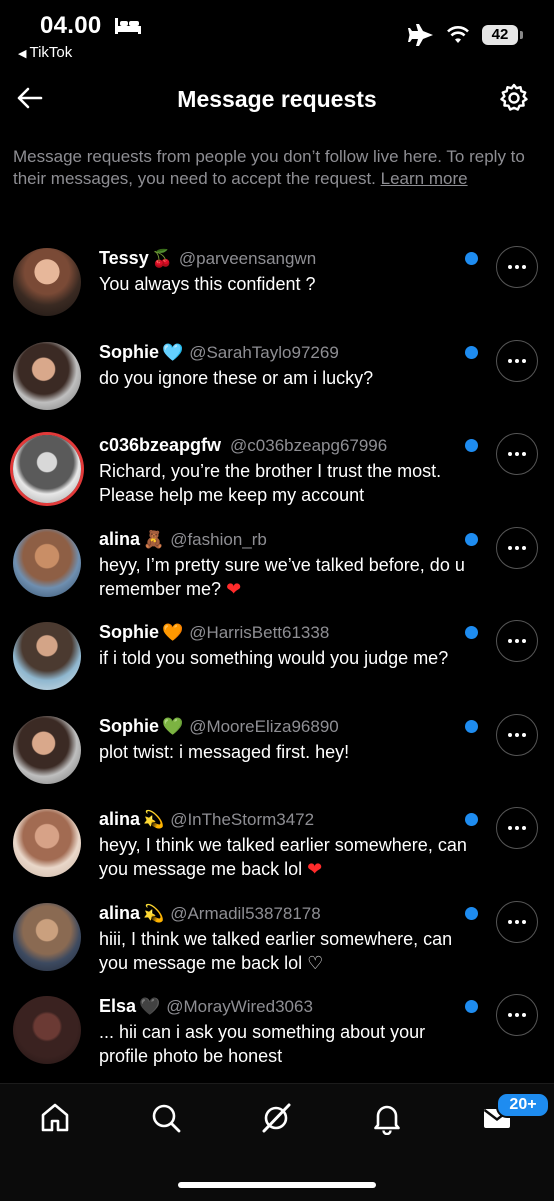 This screenshot has width=554, height=1201. What do you see at coordinates (22, 54) in the screenshot?
I see `back-triangle-icon: ◀` at bounding box center [22, 54].